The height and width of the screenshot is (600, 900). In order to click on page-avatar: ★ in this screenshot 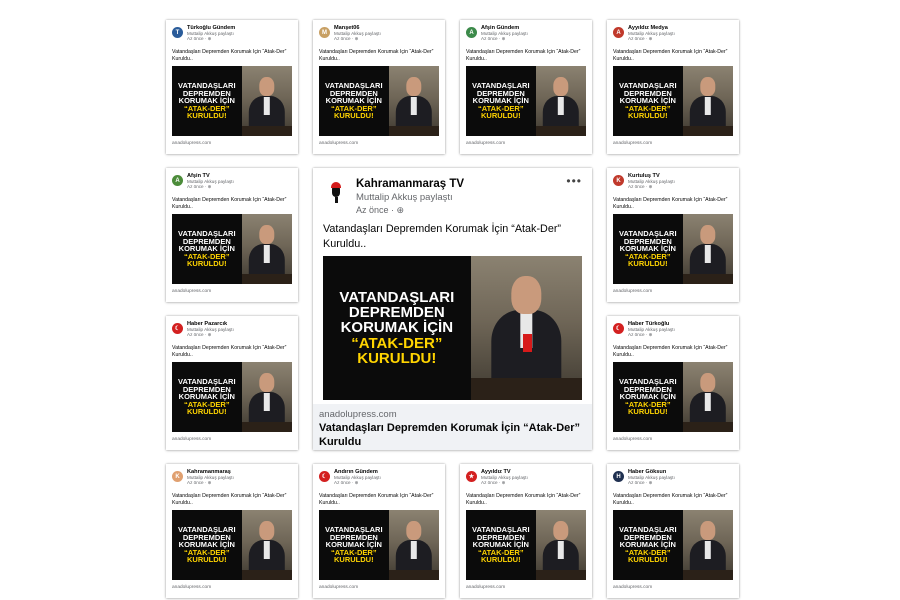, I will do `click(471, 476)`.